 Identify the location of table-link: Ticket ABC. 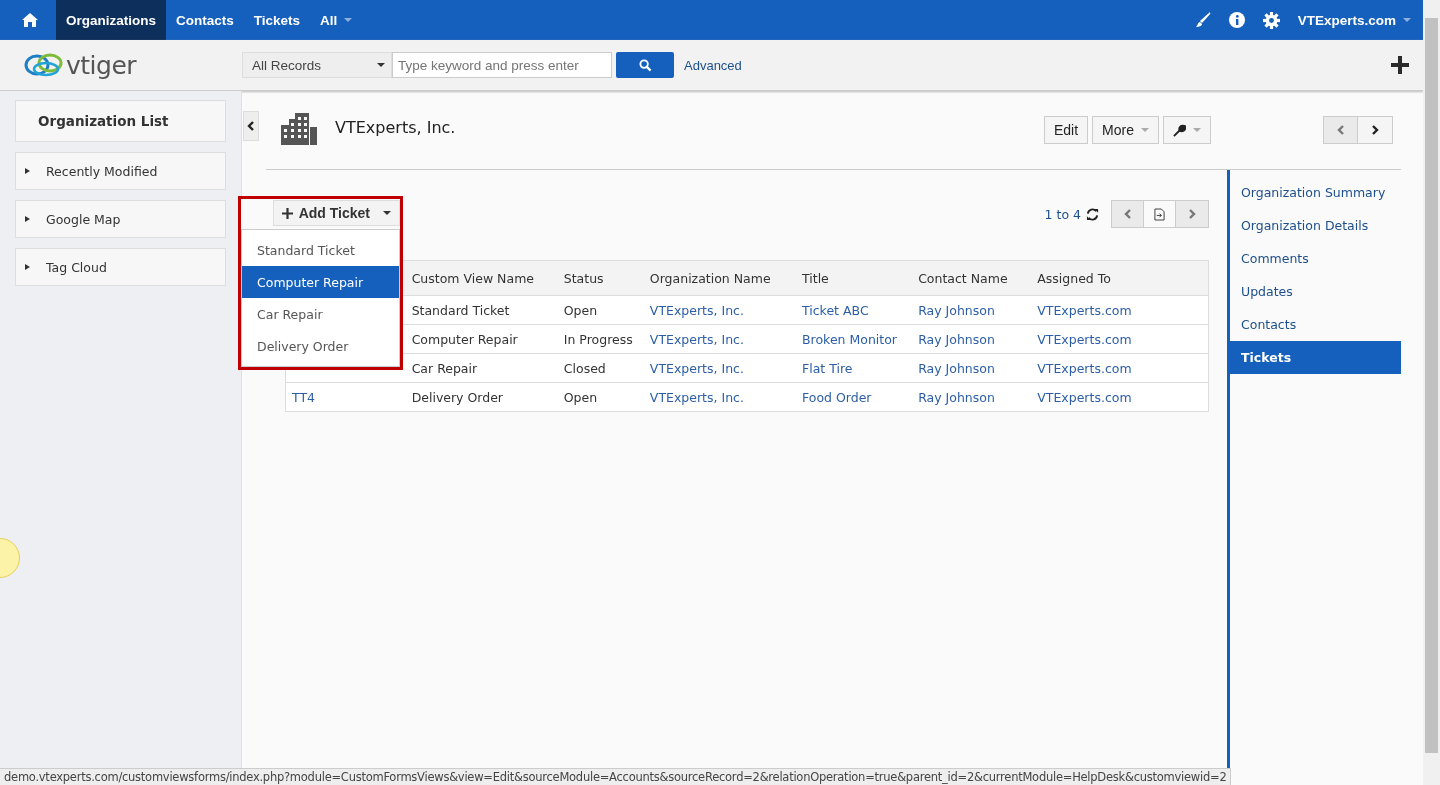
(854, 310).